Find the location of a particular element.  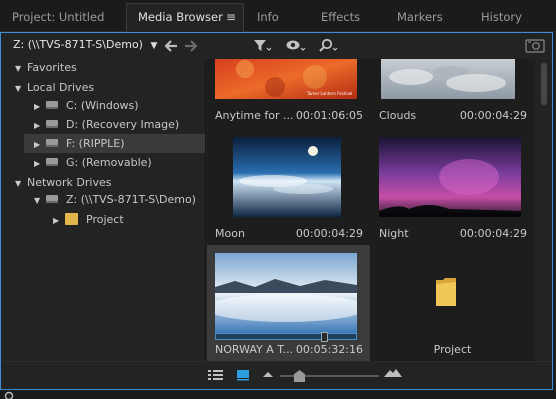

tab-info-label: Info is located at coordinates (268, 17).